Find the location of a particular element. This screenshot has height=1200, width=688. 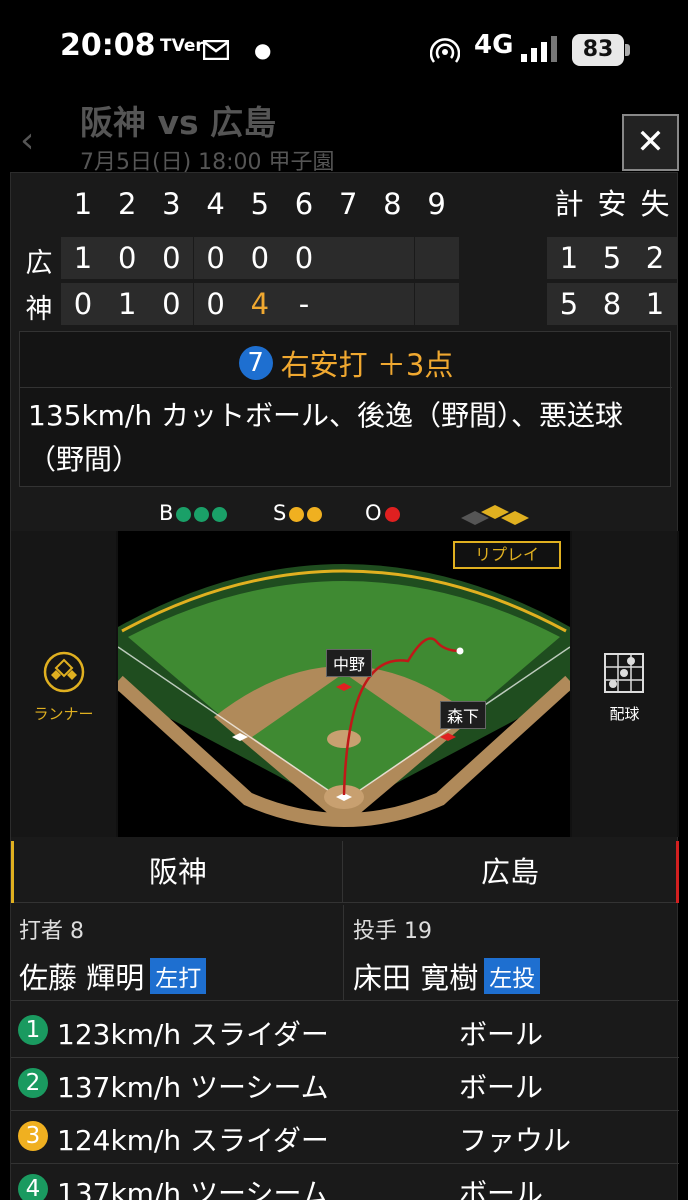

inning-header: 5 is located at coordinates (260, 204).